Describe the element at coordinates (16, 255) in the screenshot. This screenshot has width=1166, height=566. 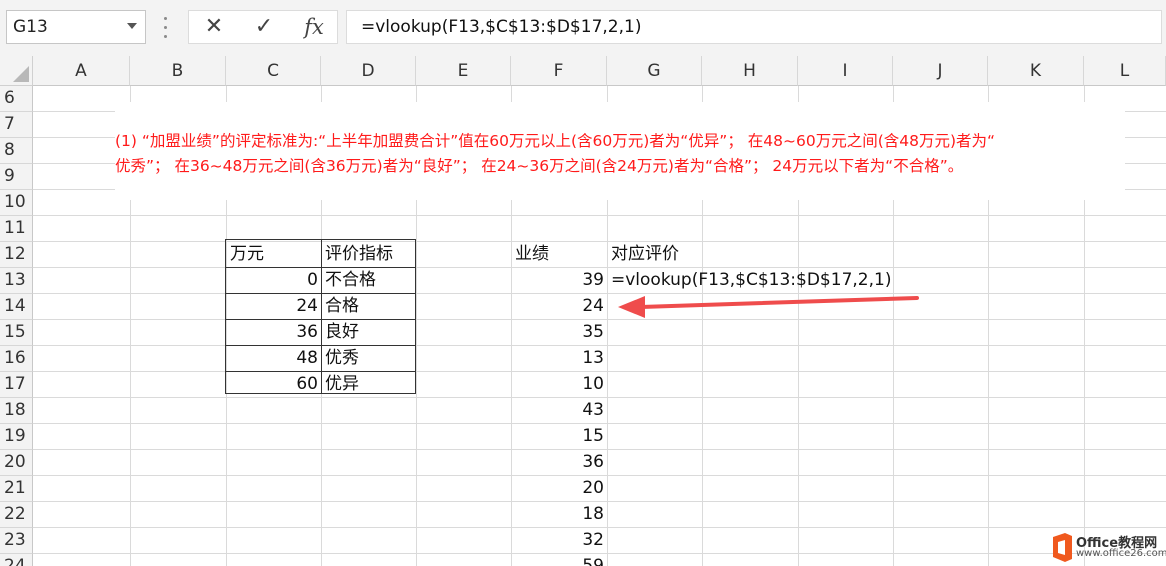
I see `row-header-12: 12` at that location.